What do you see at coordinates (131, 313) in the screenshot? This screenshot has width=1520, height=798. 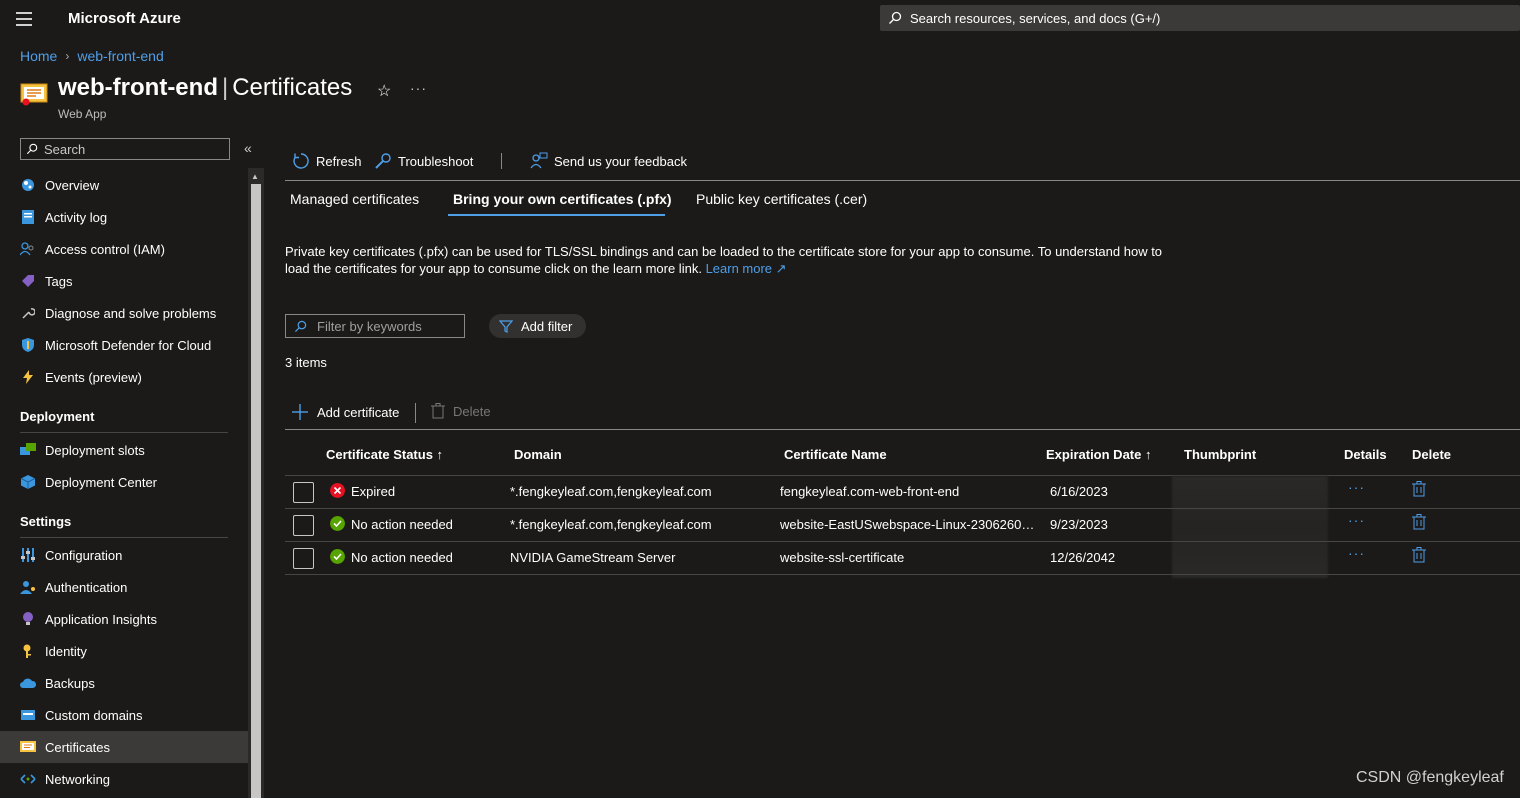 I see `sidebar-item-label: Diagnose and solve problems` at bounding box center [131, 313].